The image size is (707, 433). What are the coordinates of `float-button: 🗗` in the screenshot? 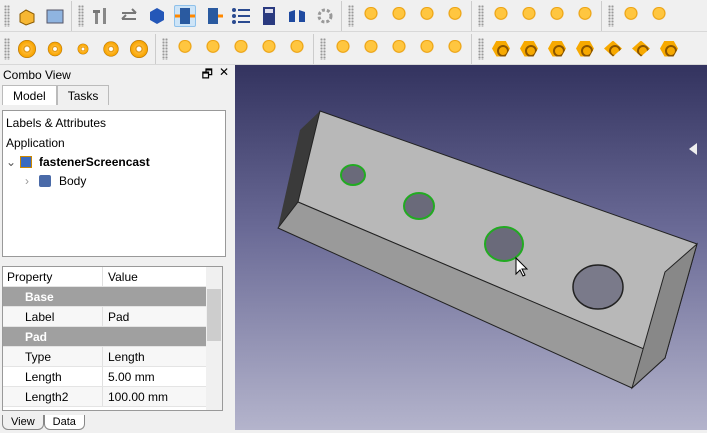 It's located at (207, 75).